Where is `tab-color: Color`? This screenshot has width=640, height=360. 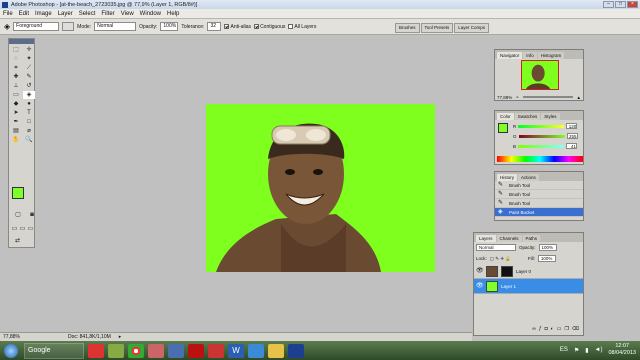 tab-color: Color is located at coordinates (505, 116).